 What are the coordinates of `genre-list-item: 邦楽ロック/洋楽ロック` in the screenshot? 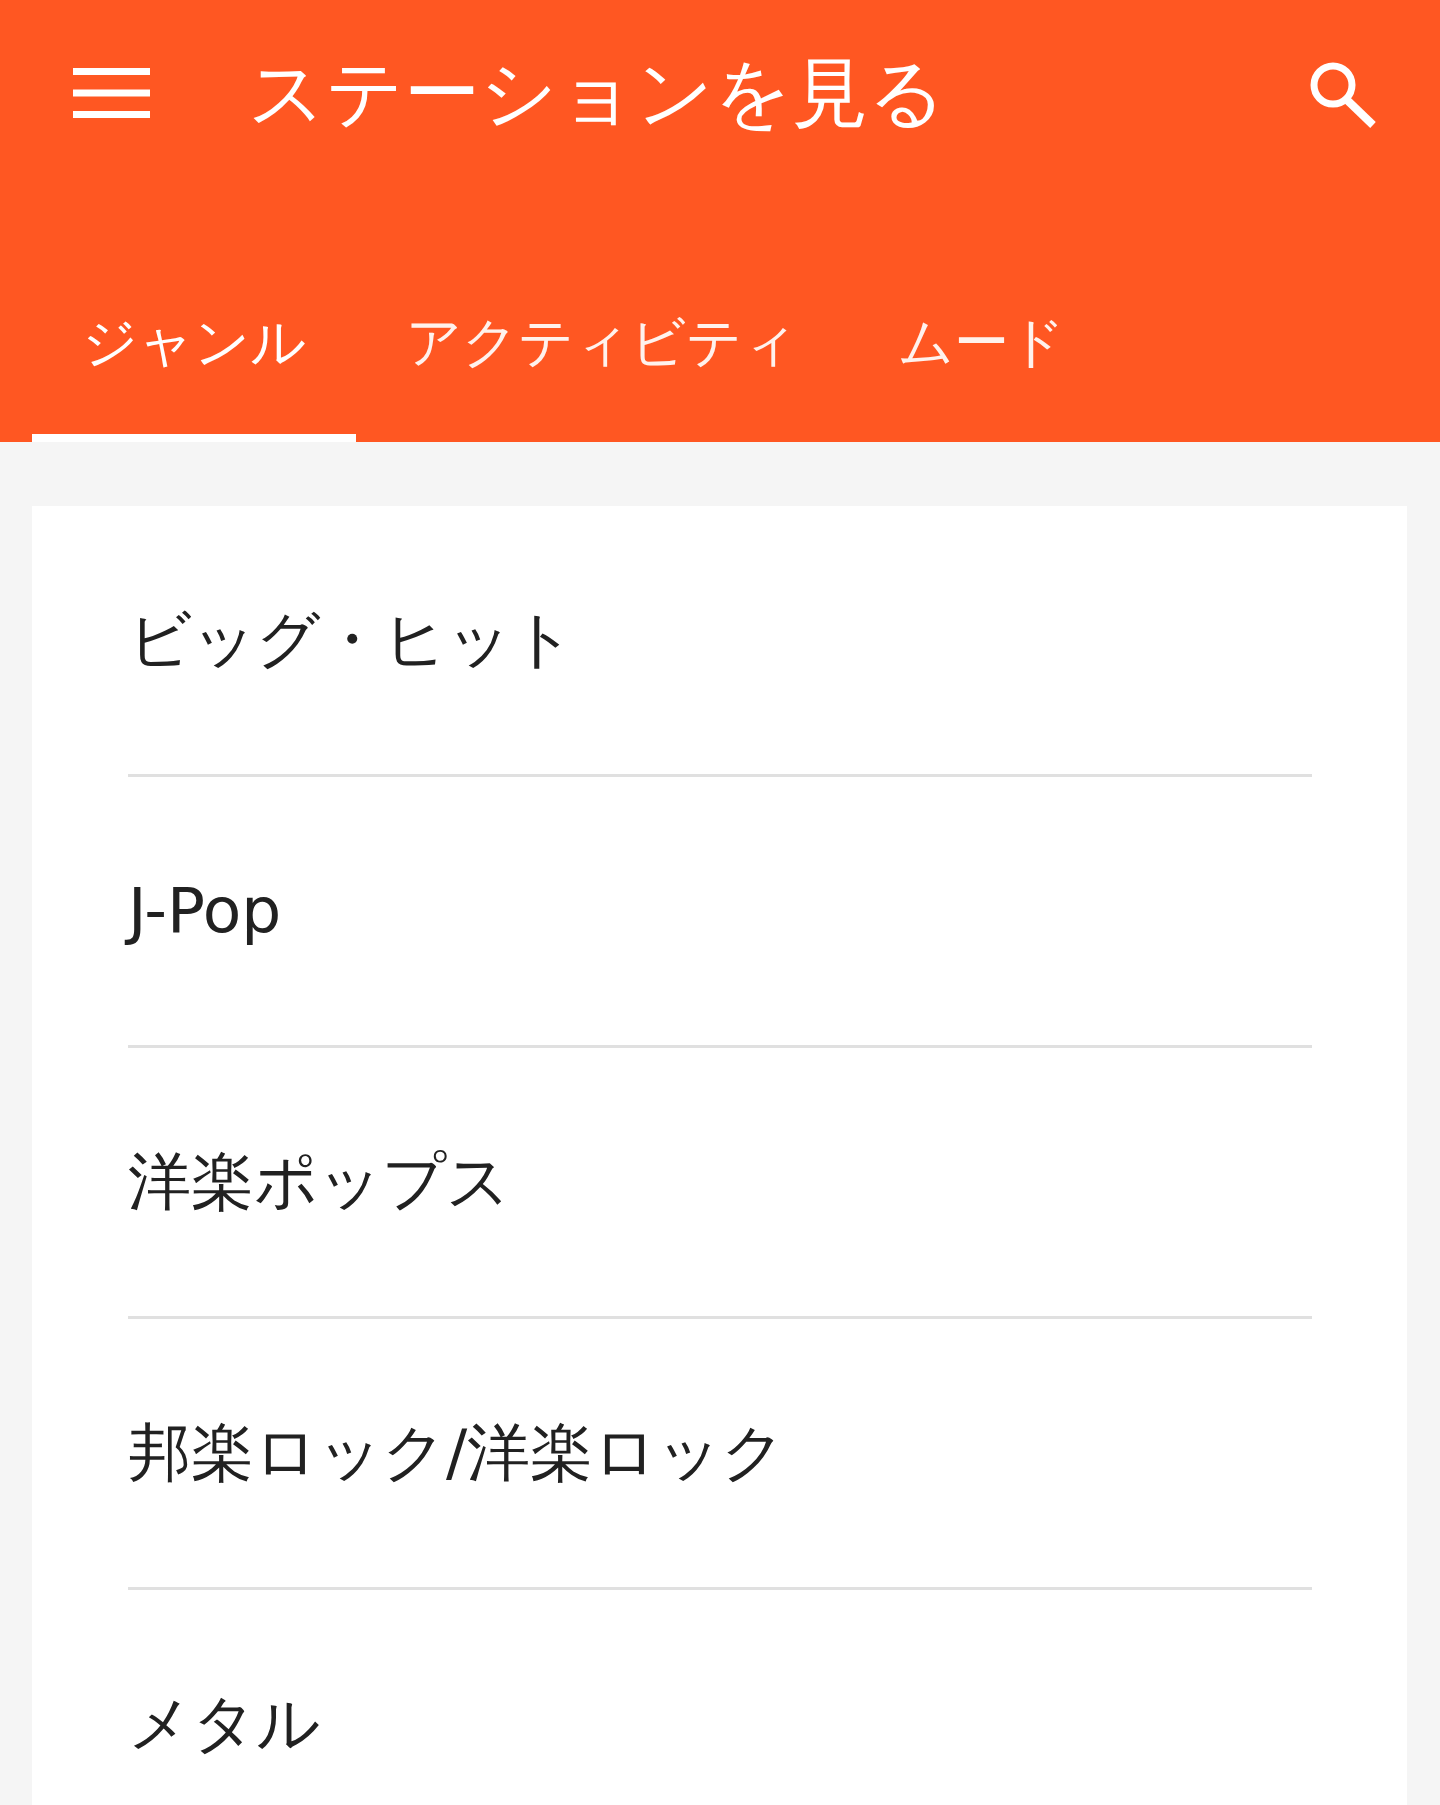 It's located at (457, 1453).